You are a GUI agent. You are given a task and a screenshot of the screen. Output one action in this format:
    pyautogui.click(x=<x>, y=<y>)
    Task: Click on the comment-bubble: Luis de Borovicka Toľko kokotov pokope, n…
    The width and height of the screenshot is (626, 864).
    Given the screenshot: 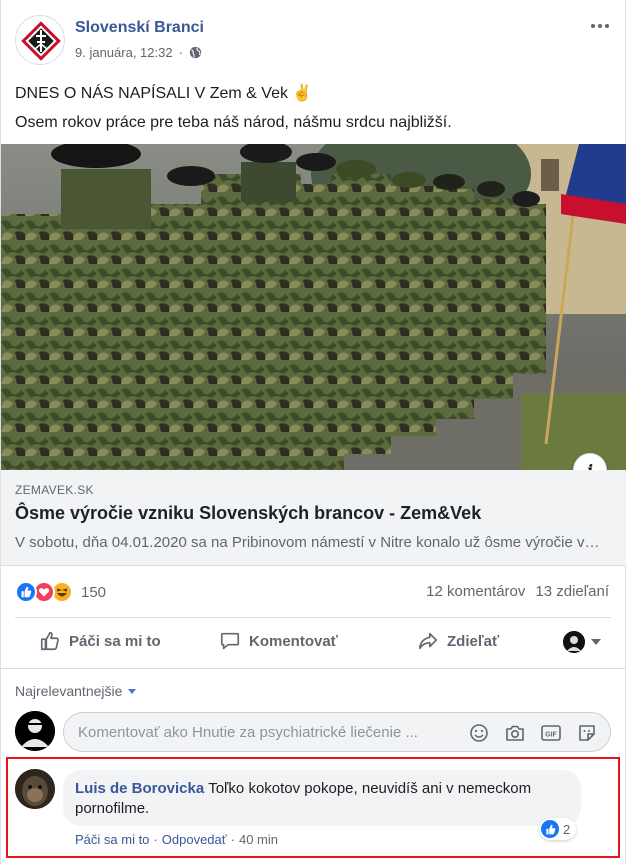 What is the action you would take?
    pyautogui.click(x=322, y=798)
    